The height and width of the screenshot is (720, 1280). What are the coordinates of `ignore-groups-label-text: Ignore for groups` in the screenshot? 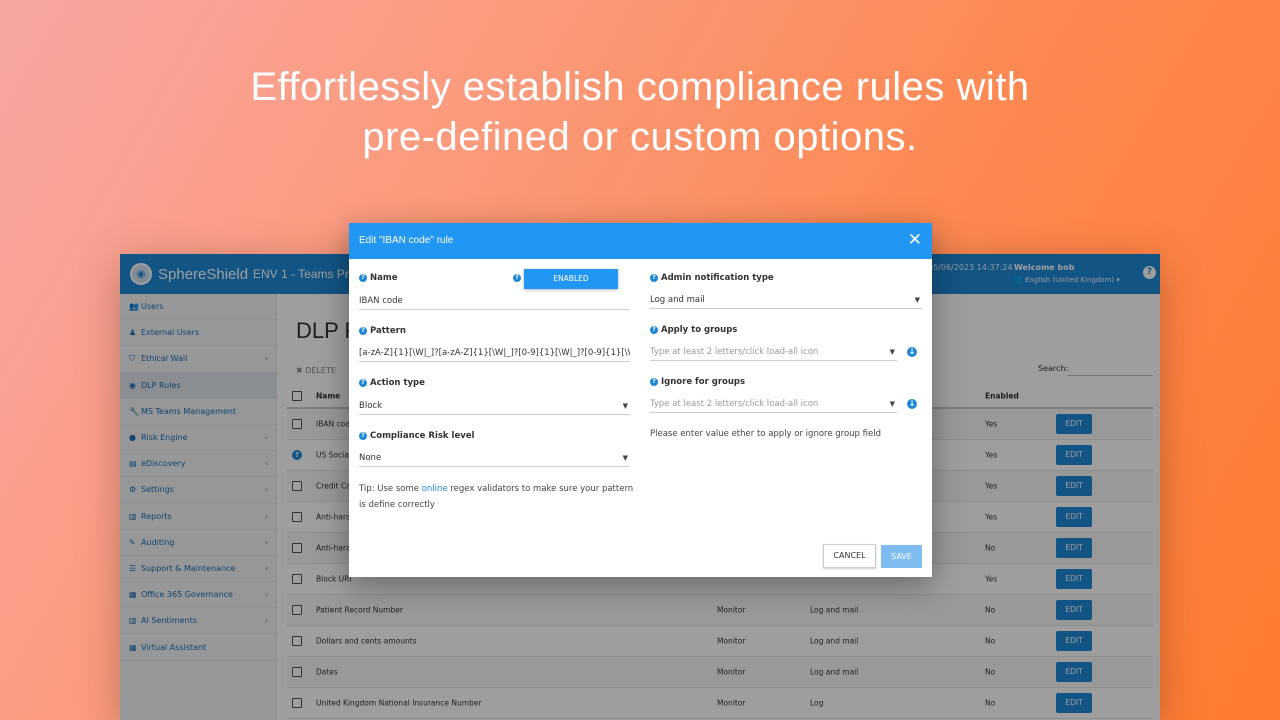 It's located at (703, 382).